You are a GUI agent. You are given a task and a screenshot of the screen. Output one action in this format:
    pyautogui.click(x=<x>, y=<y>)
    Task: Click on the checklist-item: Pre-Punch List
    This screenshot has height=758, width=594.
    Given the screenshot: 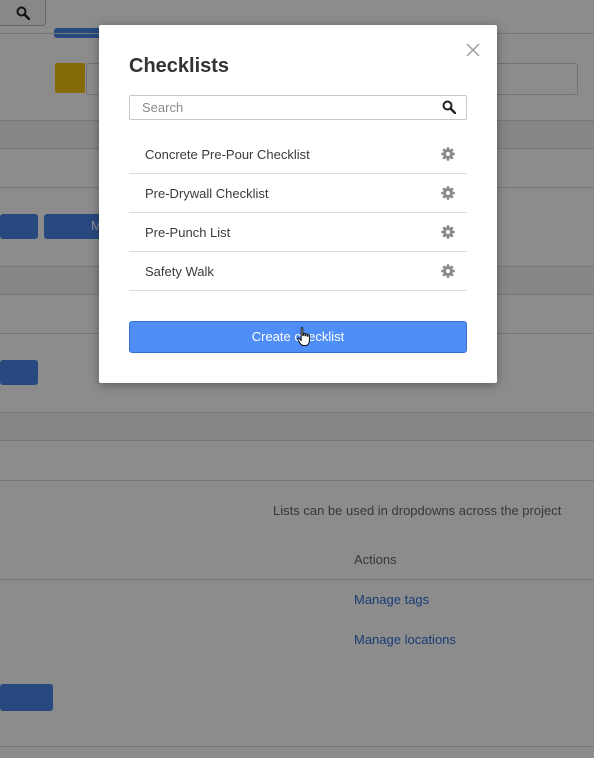 What is the action you would take?
    pyautogui.click(x=298, y=232)
    